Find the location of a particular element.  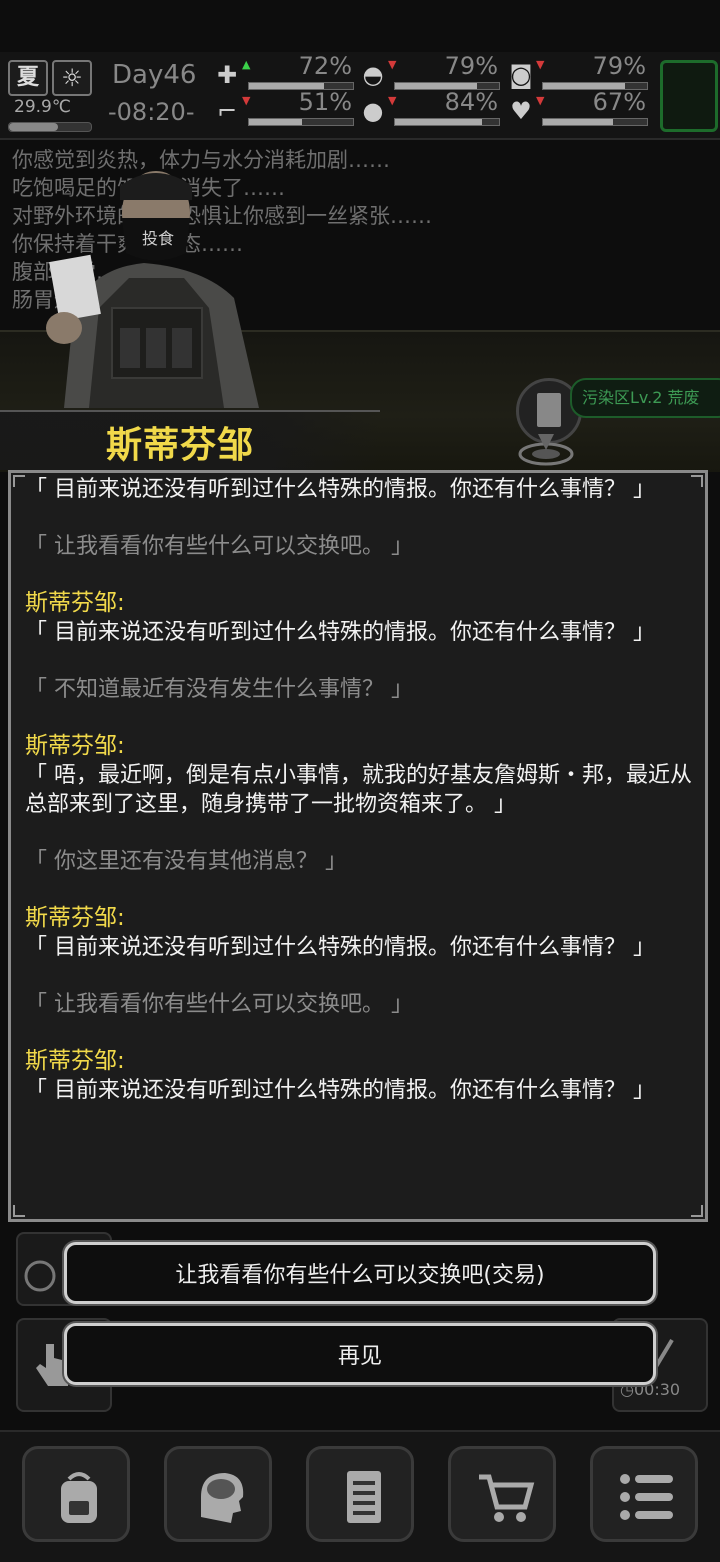

stat-stamina-bar is located at coordinates (301, 122).